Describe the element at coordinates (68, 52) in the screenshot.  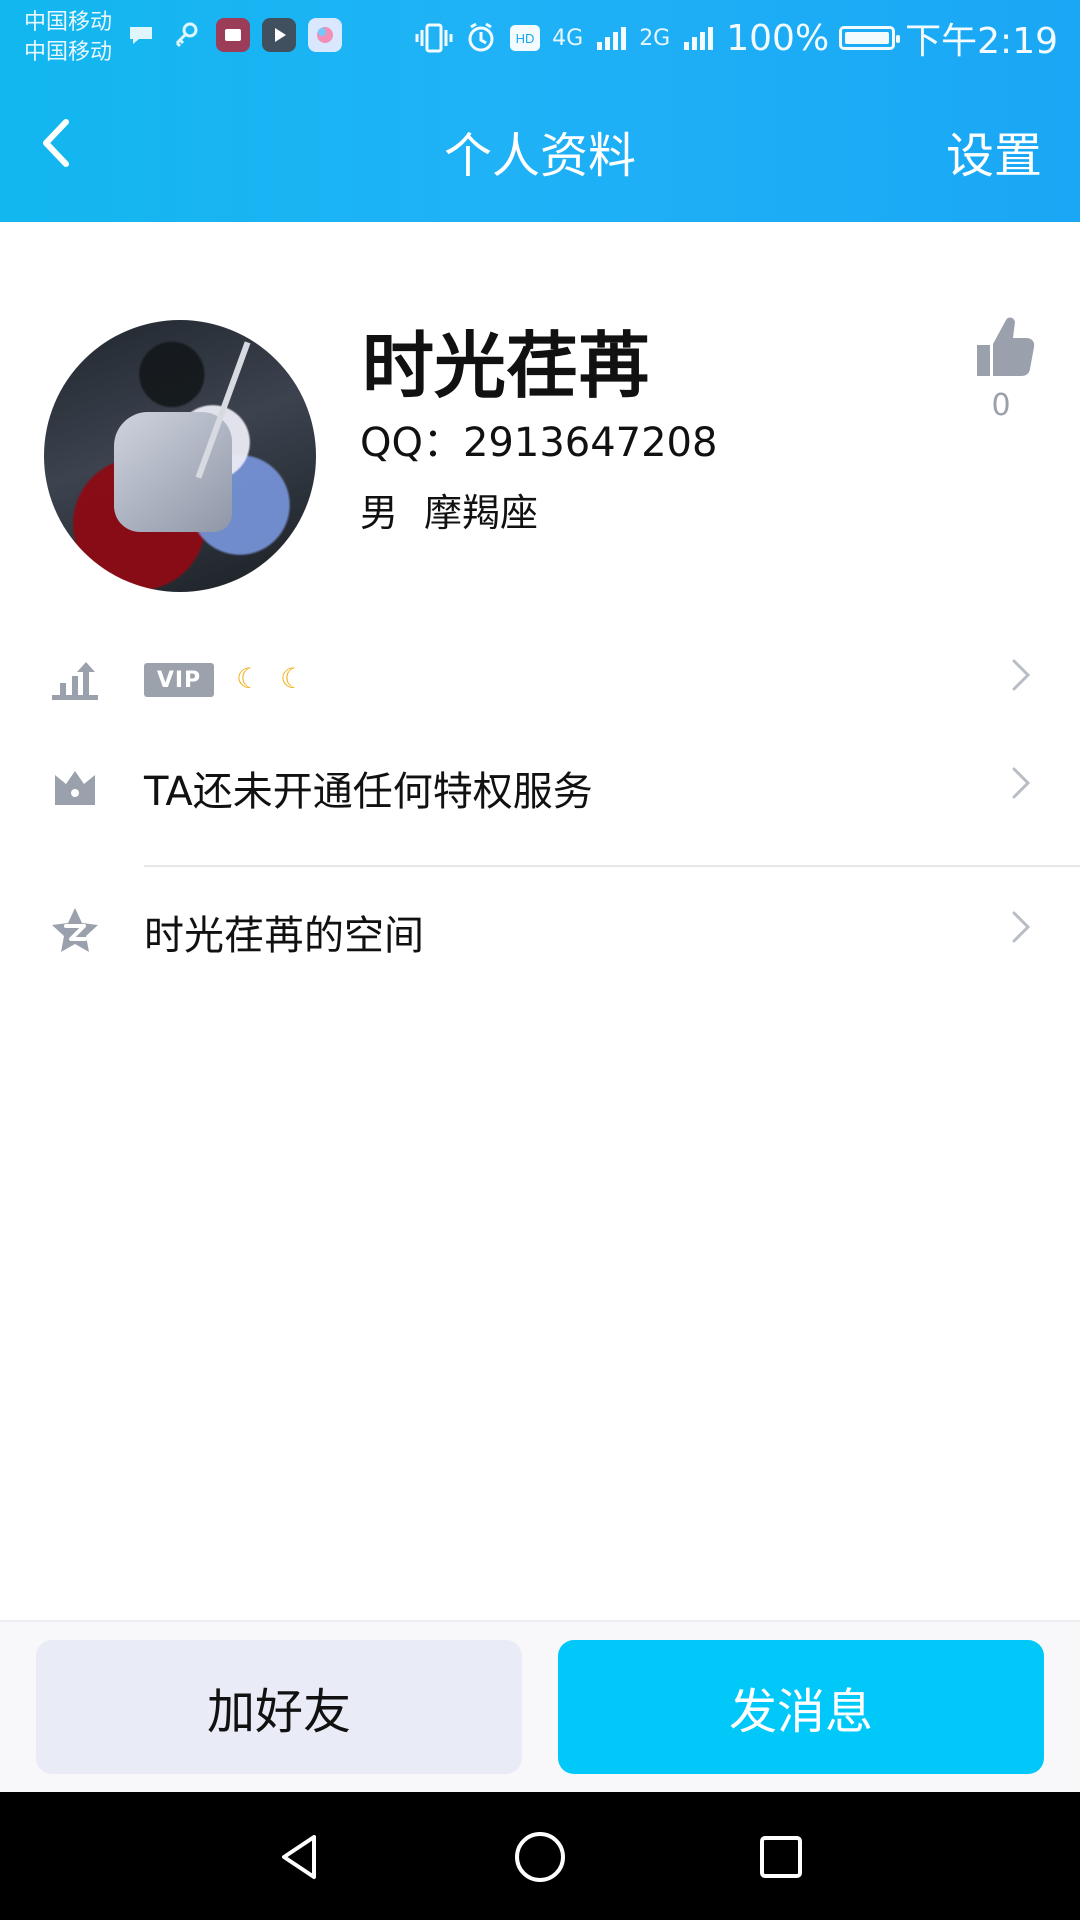
I see `carrier-2: 中国移动` at that location.